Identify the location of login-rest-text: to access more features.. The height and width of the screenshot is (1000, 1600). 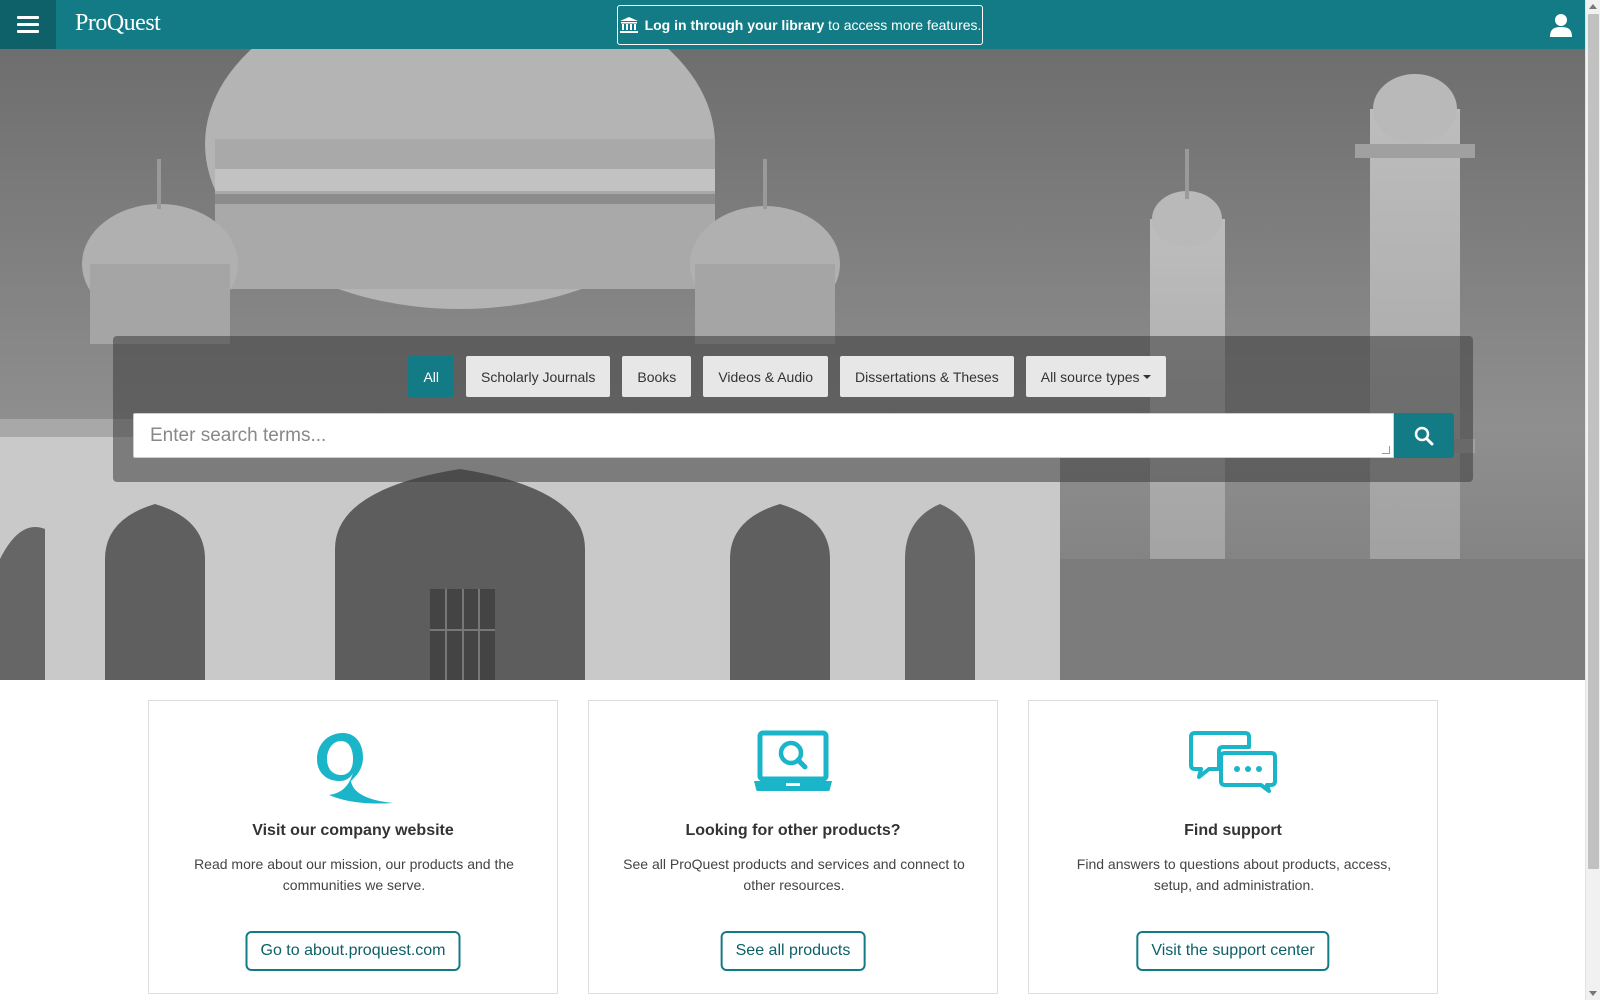
(905, 25).